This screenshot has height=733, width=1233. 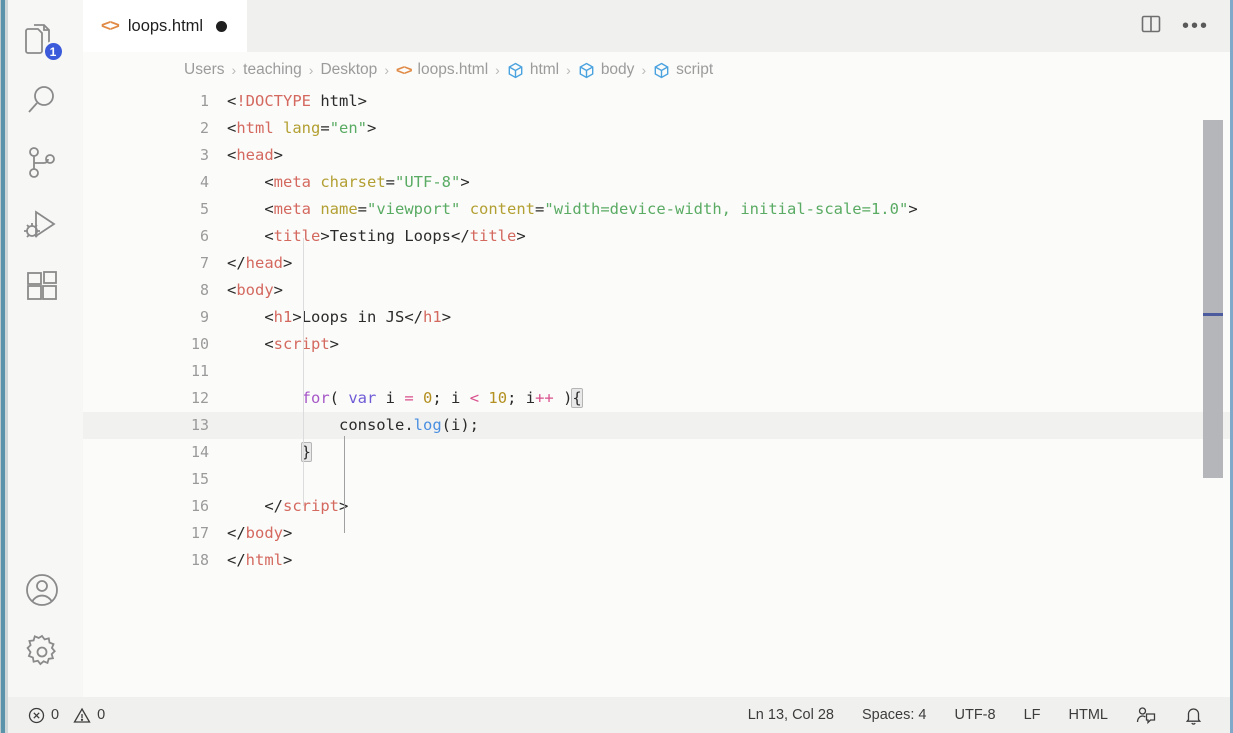 I want to click on sidebar-item-run-and-debug, so click(x=42, y=225).